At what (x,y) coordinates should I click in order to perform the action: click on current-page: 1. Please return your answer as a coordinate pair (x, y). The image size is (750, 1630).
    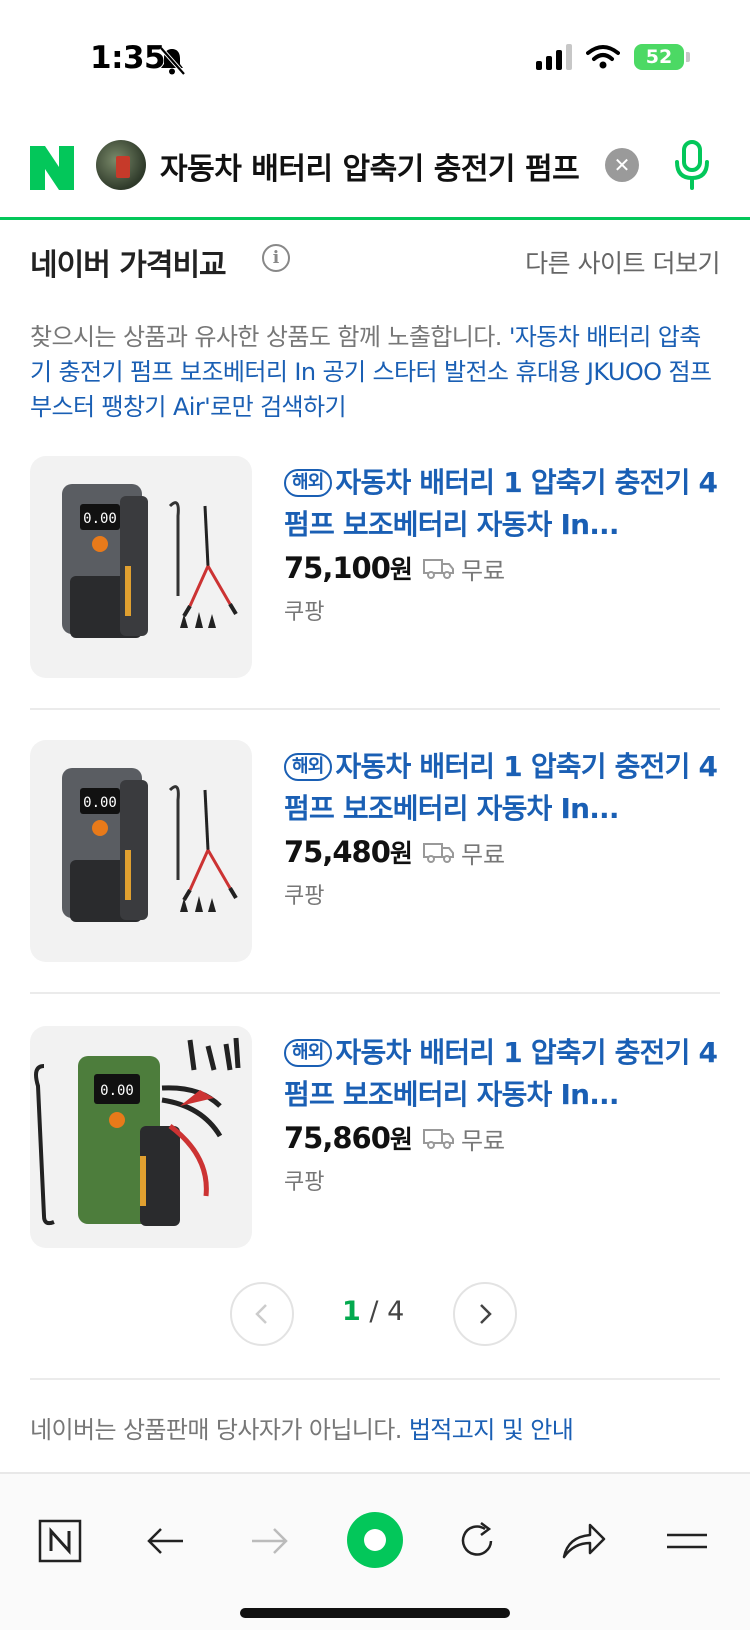
    Looking at the image, I should click on (351, 1311).